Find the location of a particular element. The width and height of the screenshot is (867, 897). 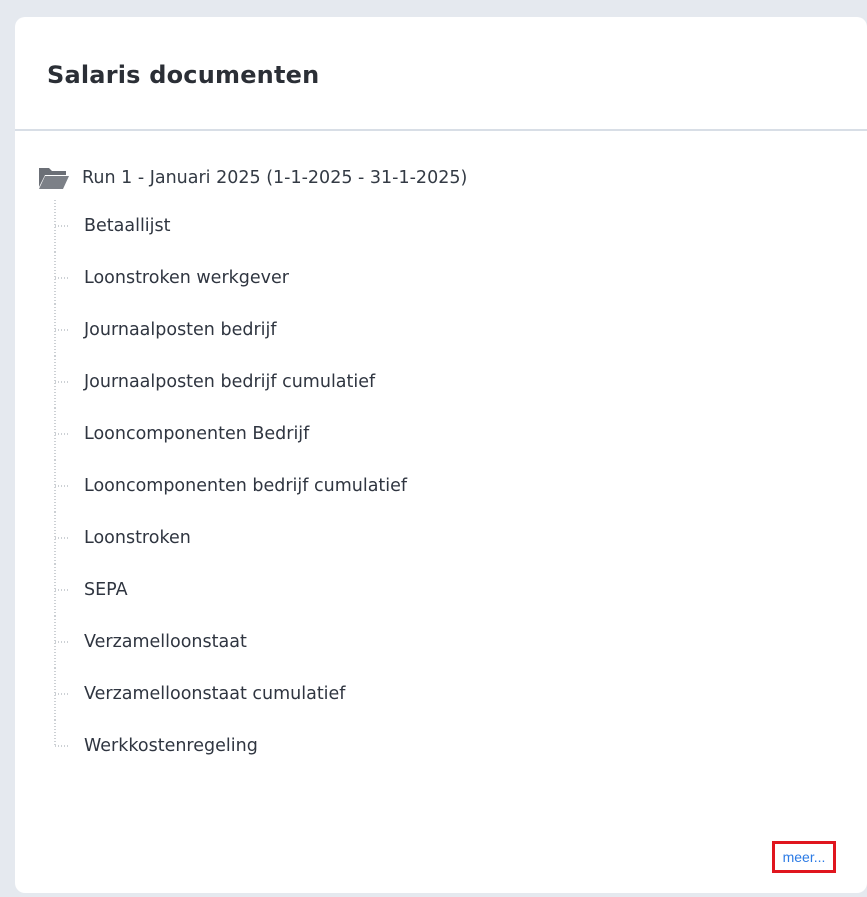

tree-item: Verzamelloonstaat is located at coordinates (460, 642).